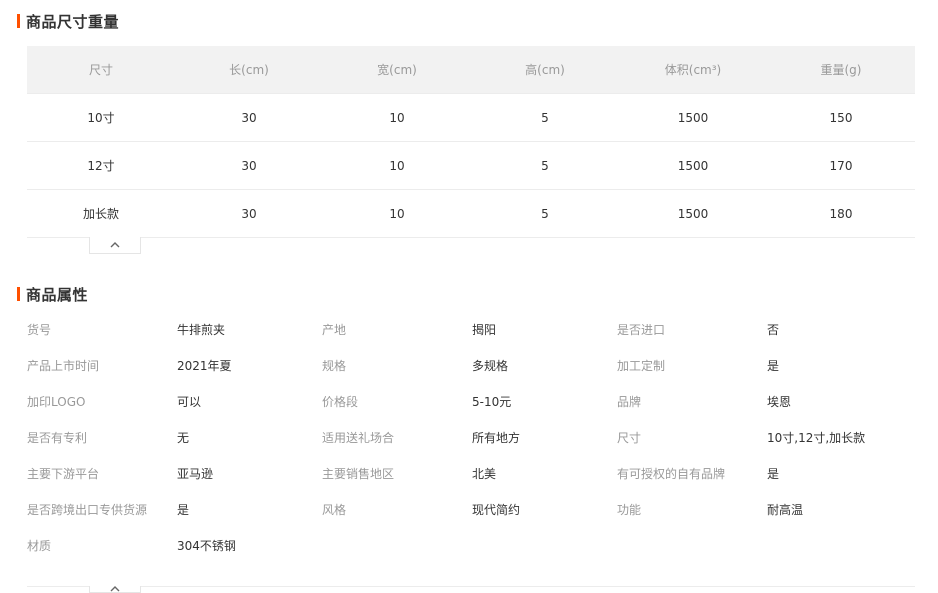  I want to click on attr-item: 加工定制 是, so click(764, 365).